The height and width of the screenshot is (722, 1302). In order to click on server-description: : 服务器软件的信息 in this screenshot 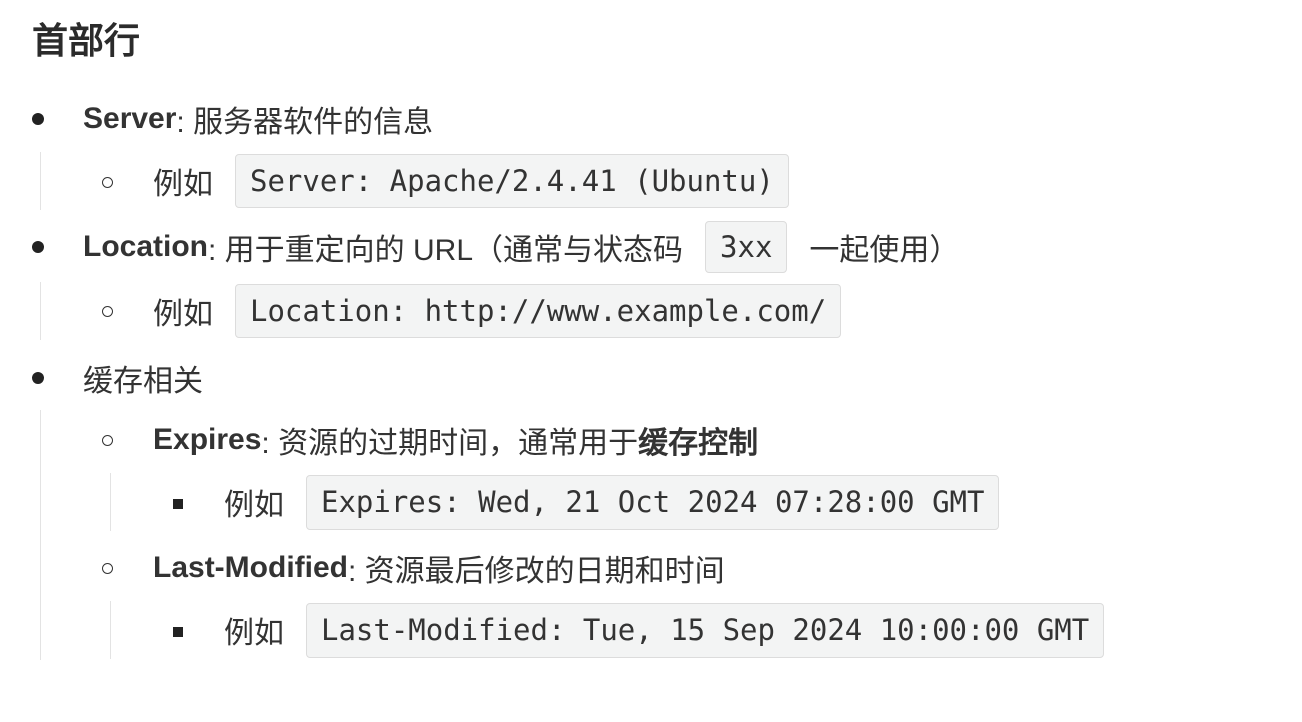, I will do `click(305, 122)`.